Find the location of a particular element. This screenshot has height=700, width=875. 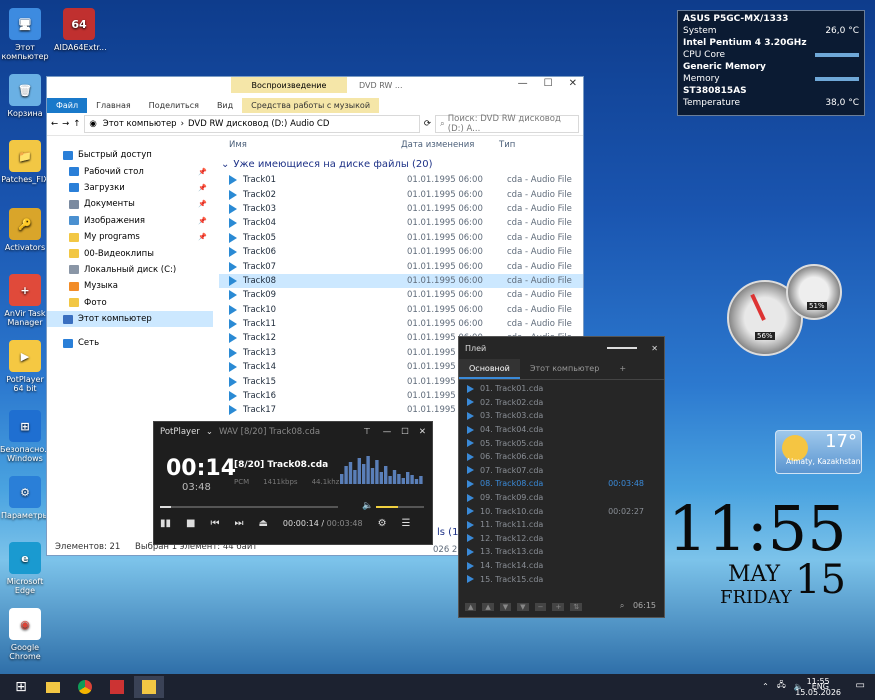

forward-button: → is located at coordinates (65, 124).